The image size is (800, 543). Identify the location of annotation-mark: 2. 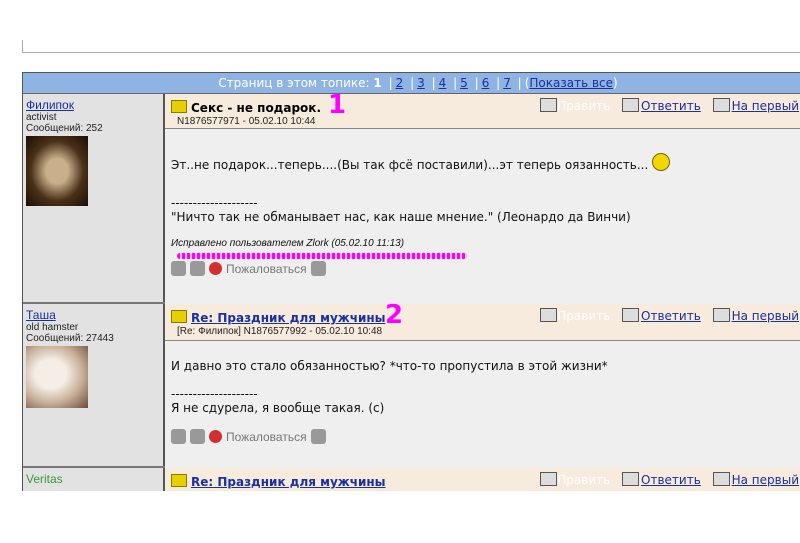
(394, 315).